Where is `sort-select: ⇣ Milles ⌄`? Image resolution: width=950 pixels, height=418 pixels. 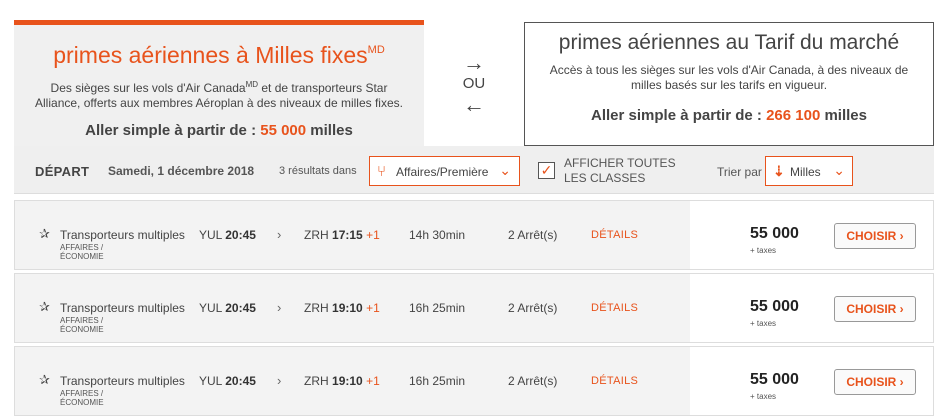
sort-select: ⇣ Milles ⌄ is located at coordinates (809, 171).